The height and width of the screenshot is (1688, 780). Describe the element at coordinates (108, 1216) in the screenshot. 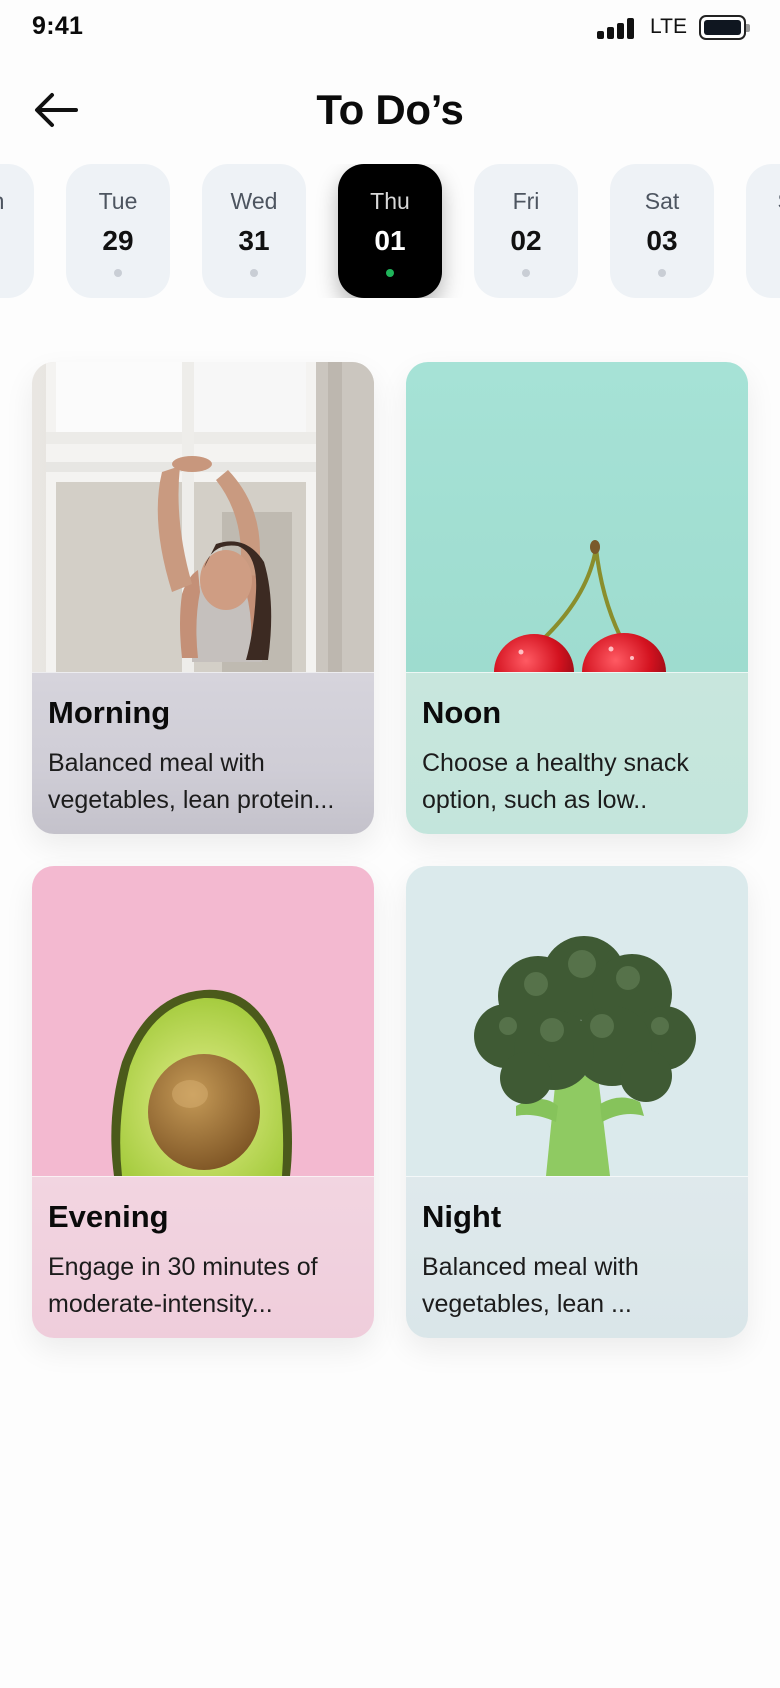

I see `card-title: Evening` at that location.